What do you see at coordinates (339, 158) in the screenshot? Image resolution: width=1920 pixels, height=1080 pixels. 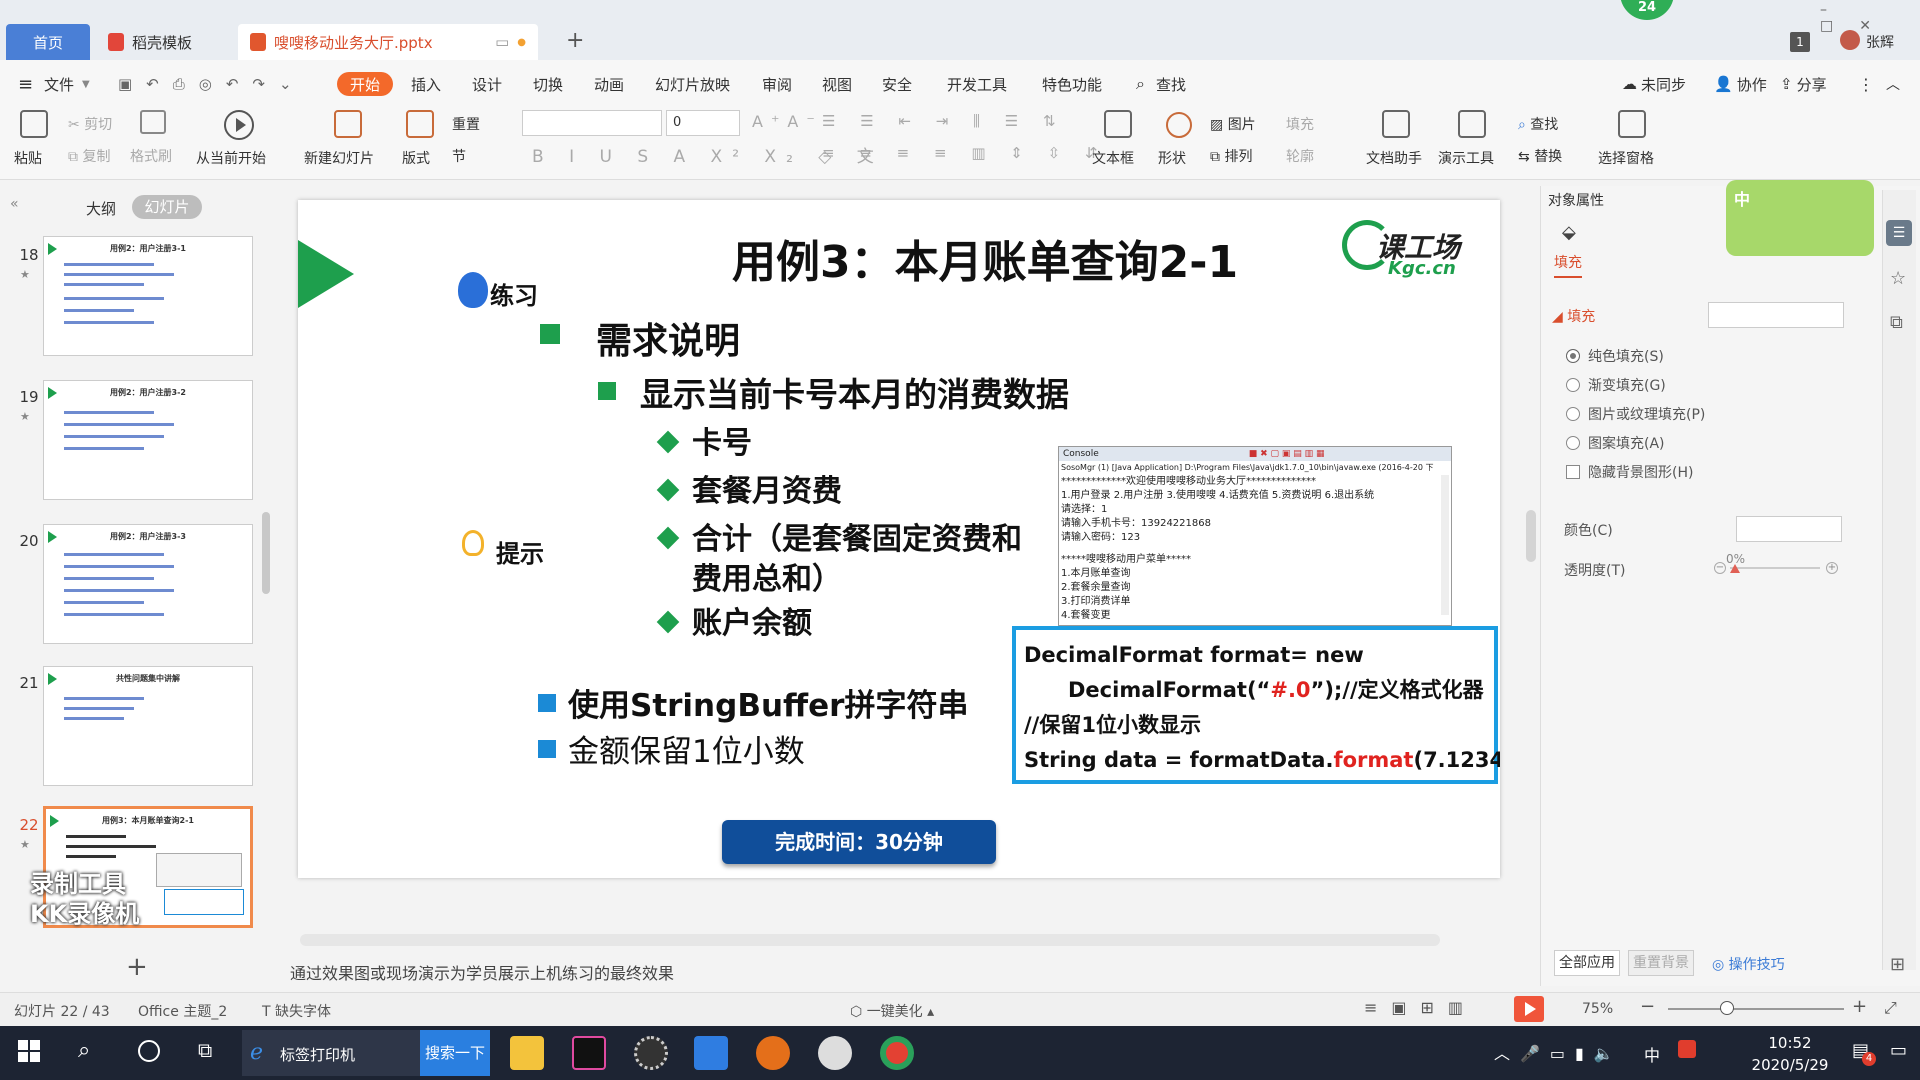 I see `new-slide-button: 新建幻灯片` at bounding box center [339, 158].